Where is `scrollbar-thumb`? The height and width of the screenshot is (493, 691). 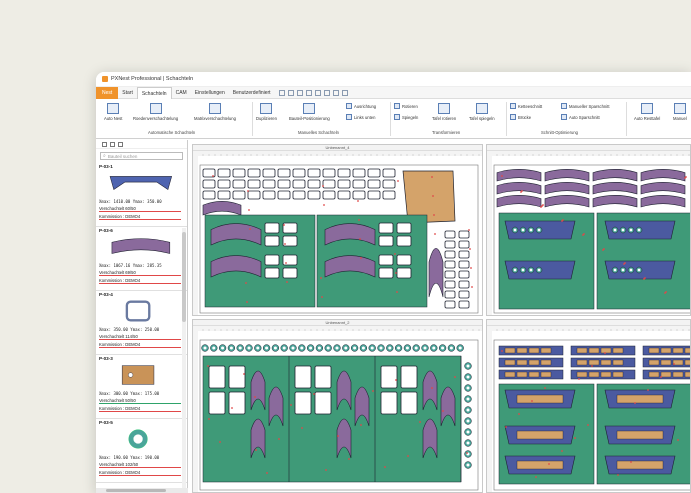 scrollbar-thumb is located at coordinates (184, 277).